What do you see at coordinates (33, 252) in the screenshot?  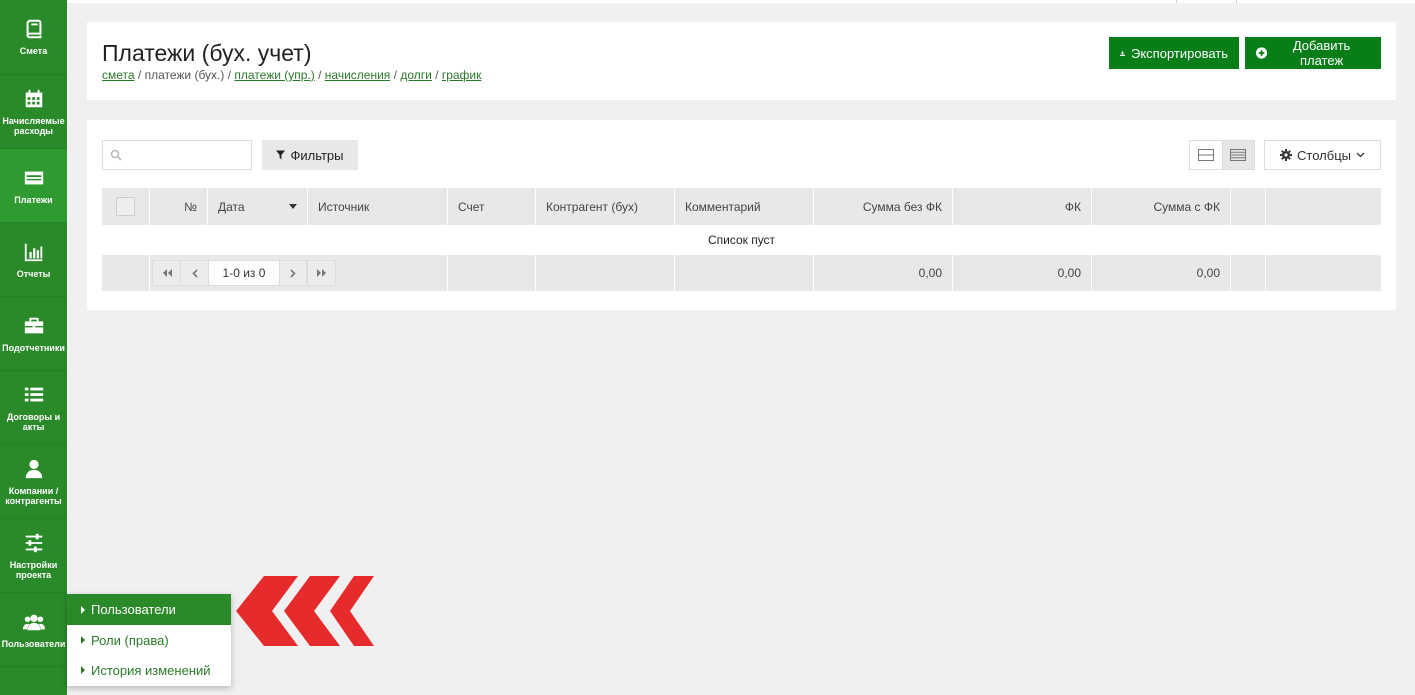 I see `bar-chart-icon` at bounding box center [33, 252].